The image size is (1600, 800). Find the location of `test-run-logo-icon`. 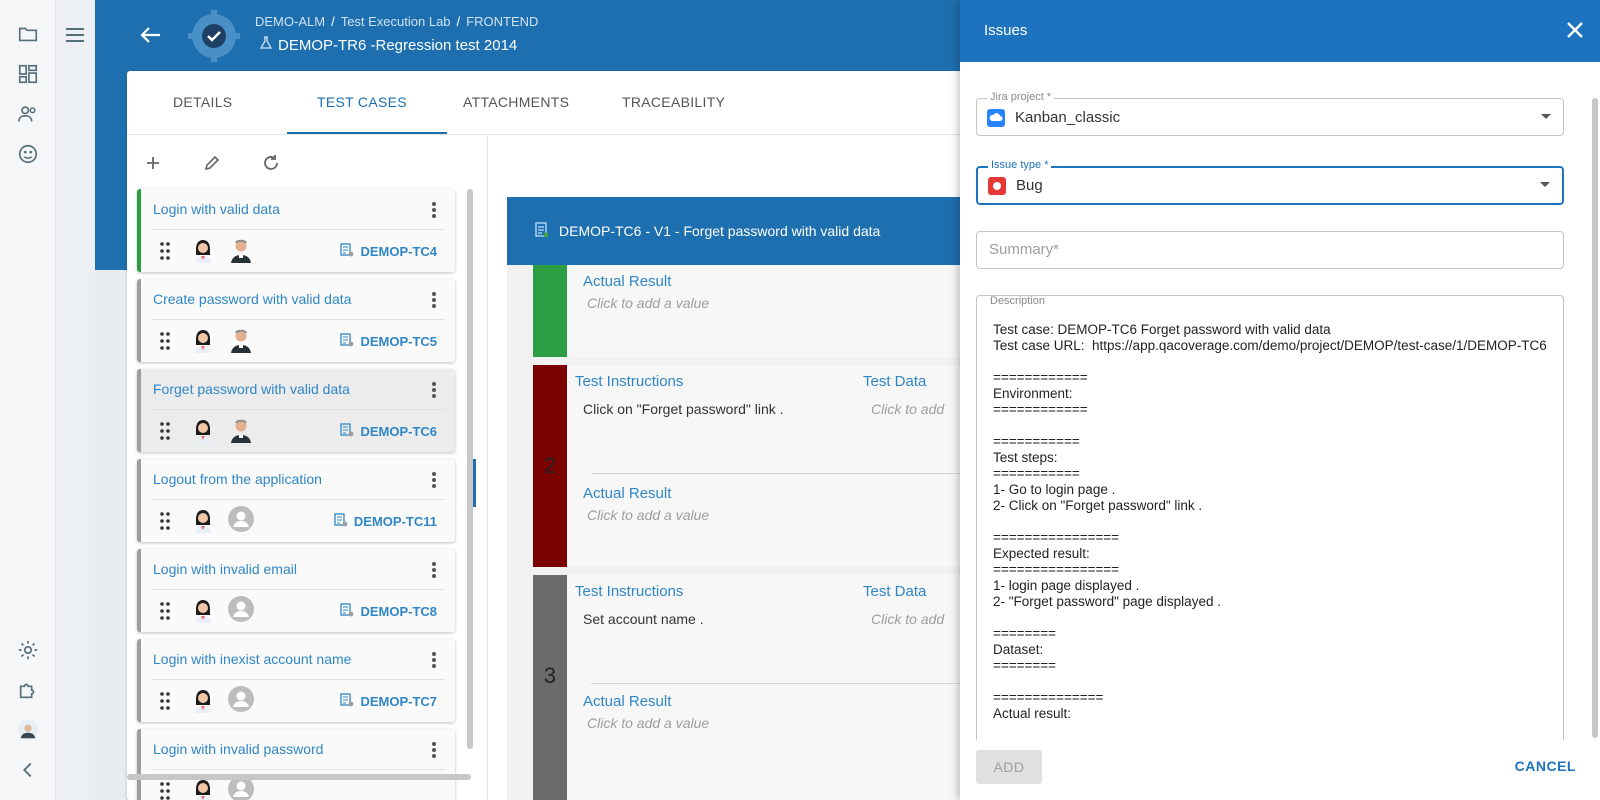

test-run-logo-icon is located at coordinates (214, 36).